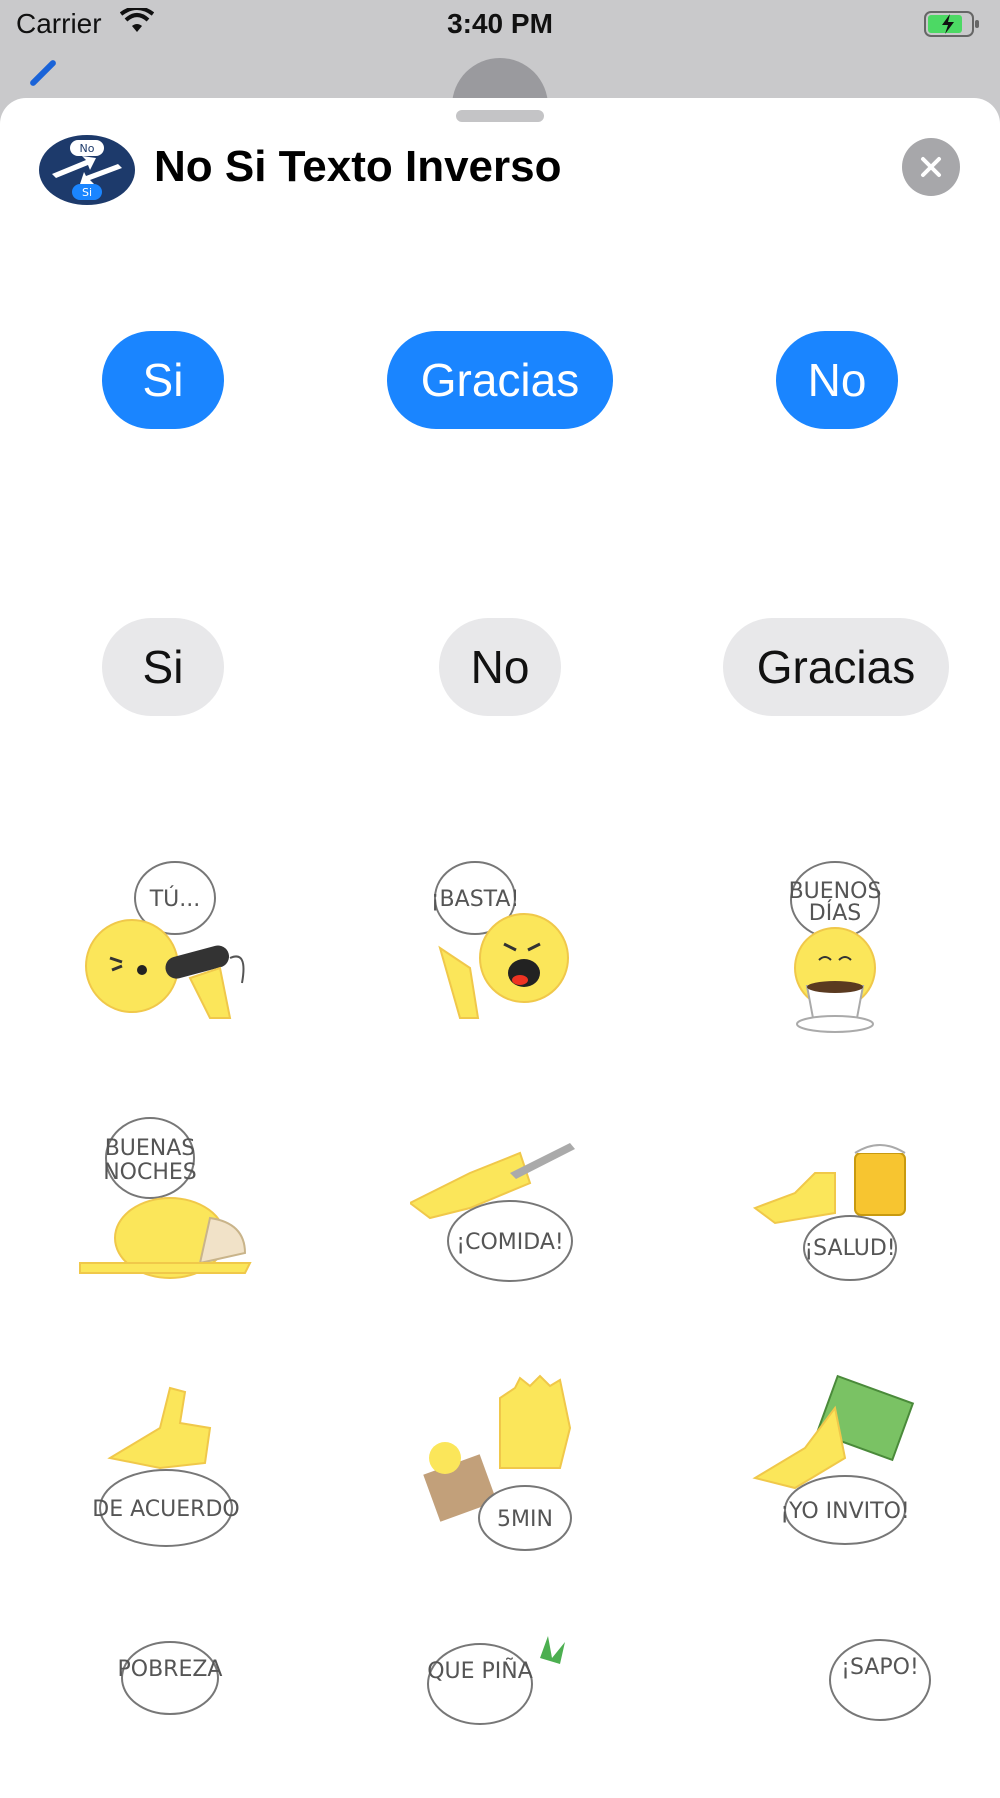 This screenshot has height=1798, width=1000. I want to click on app-icon-top-label: No, so click(87, 148).